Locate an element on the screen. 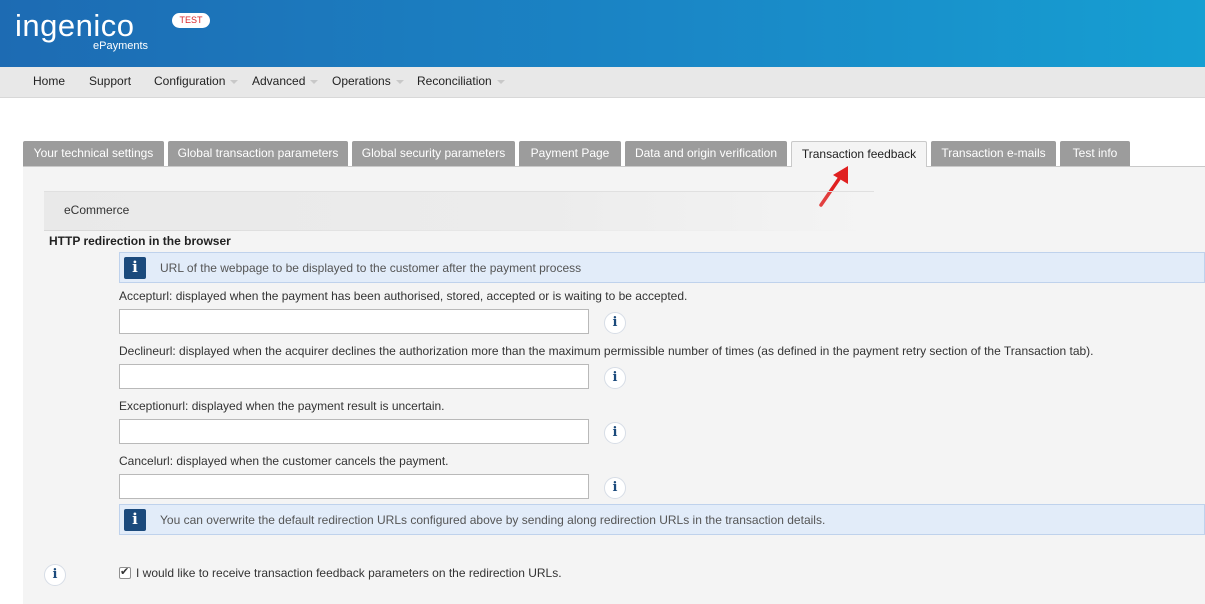 The height and width of the screenshot is (604, 1205). cancelurl-help-icon: i is located at coordinates (615, 488).